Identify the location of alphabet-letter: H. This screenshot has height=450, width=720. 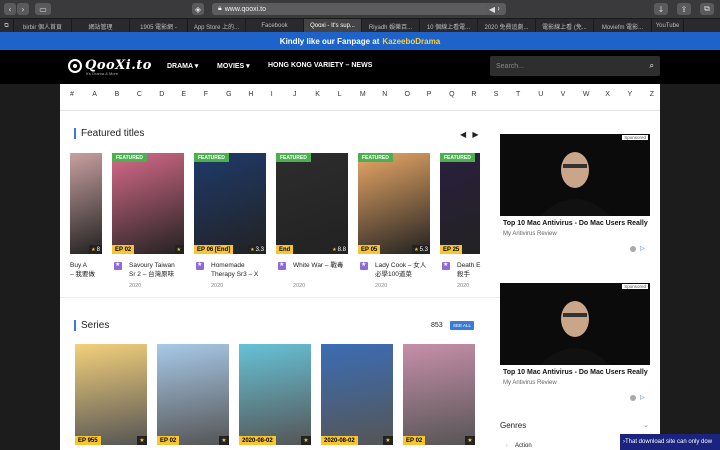
(250, 94).